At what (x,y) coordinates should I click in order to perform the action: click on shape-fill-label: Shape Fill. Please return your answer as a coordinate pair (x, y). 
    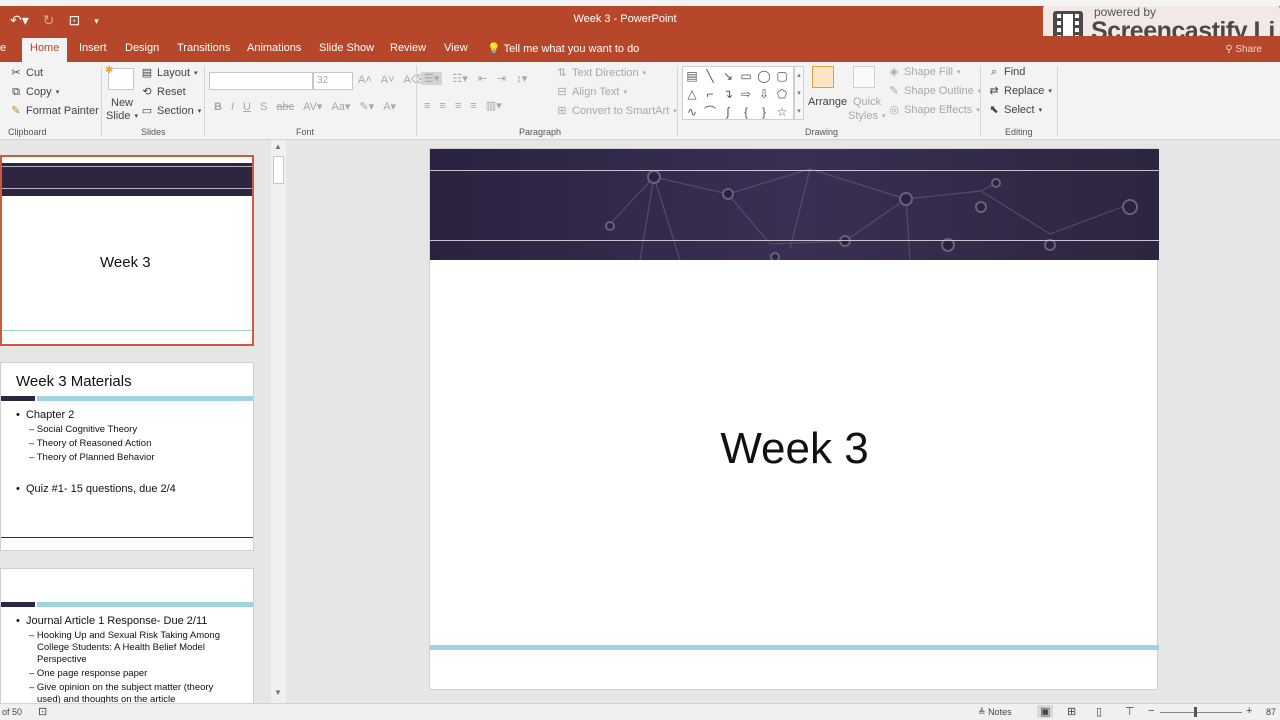
    Looking at the image, I should click on (928, 72).